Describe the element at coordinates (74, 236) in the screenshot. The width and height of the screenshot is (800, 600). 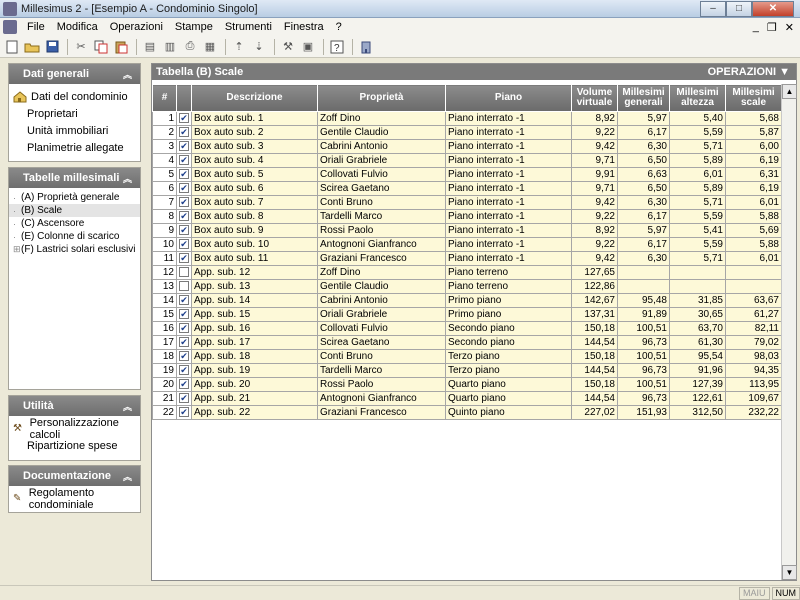
I see `tree-item-colonne-scarico: · (E) Colonne di scarico` at that location.